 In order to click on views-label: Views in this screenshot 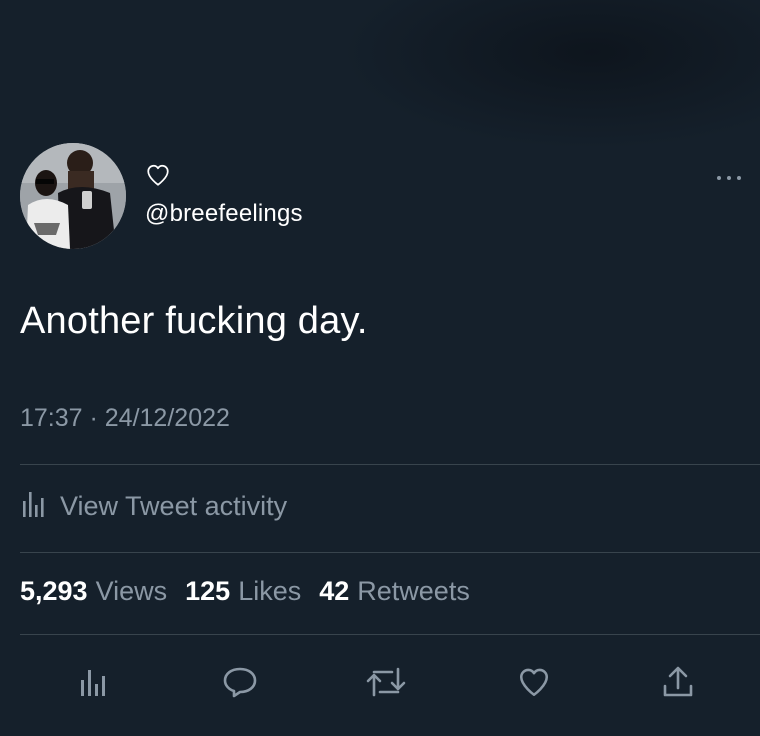, I will do `click(131, 591)`.